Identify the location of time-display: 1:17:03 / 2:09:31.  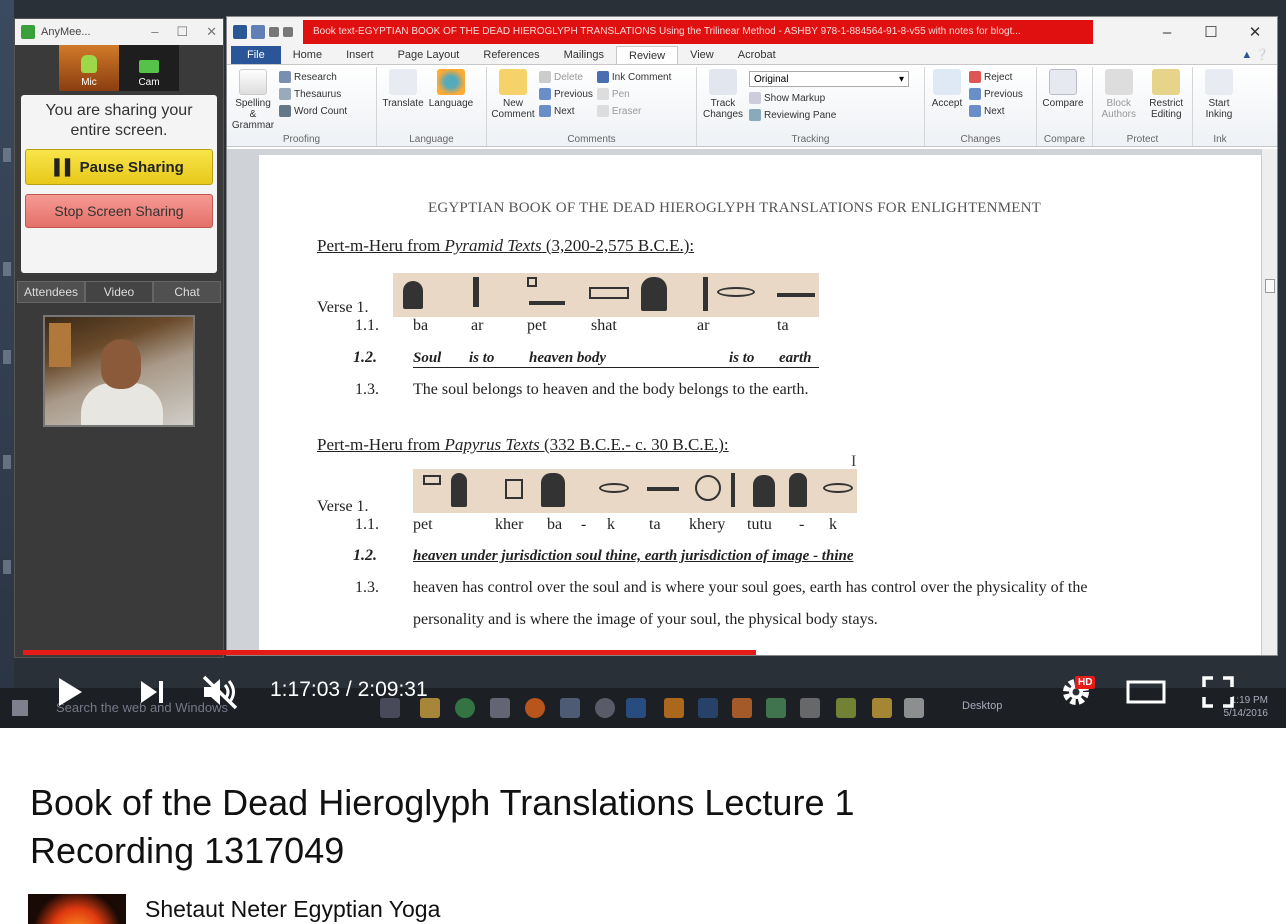
(349, 689).